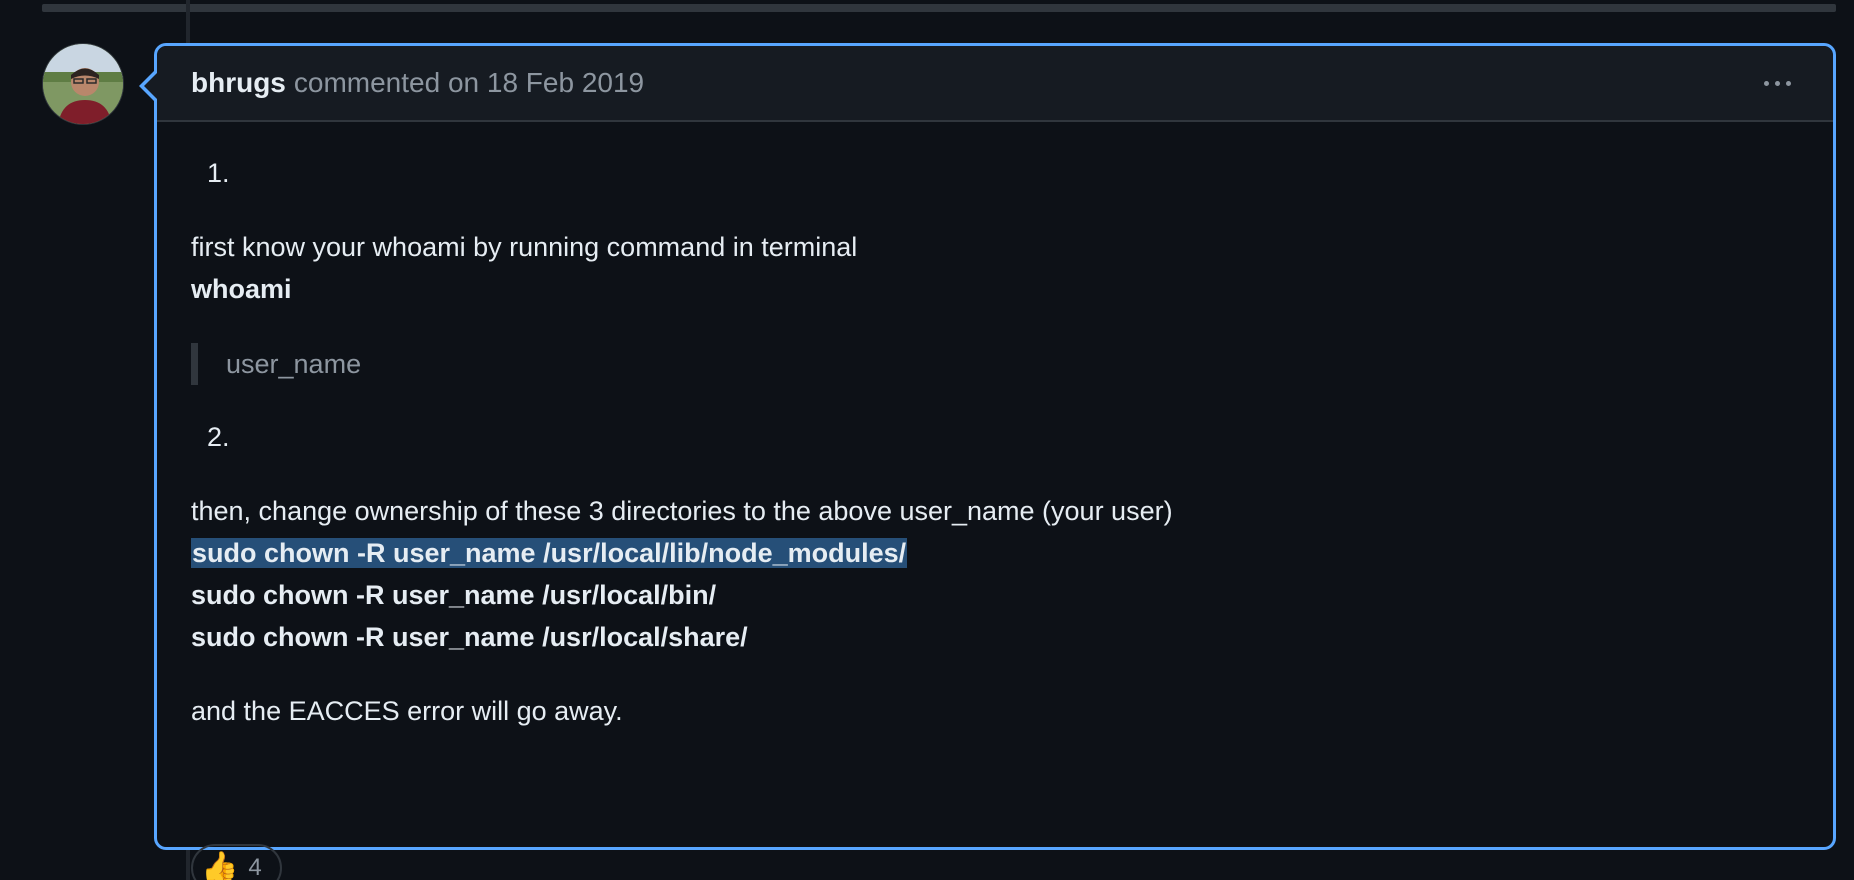 The width and height of the screenshot is (1854, 880). I want to click on thumbs-up-icon: 👍, so click(220, 865).